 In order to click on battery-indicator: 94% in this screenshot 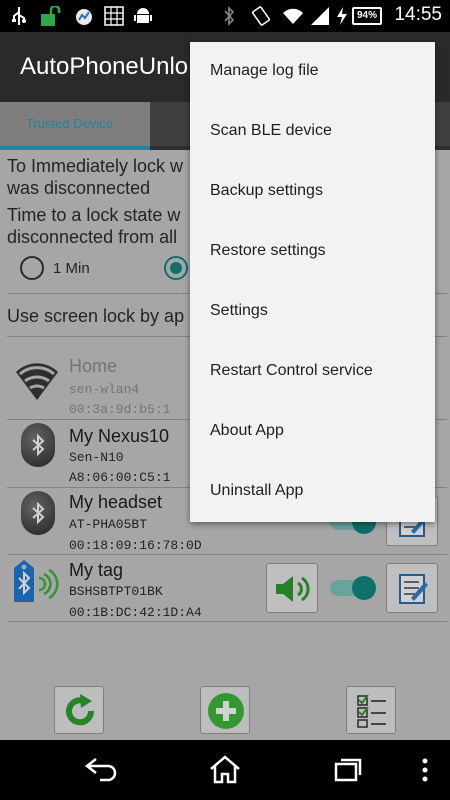, I will do `click(367, 16)`.